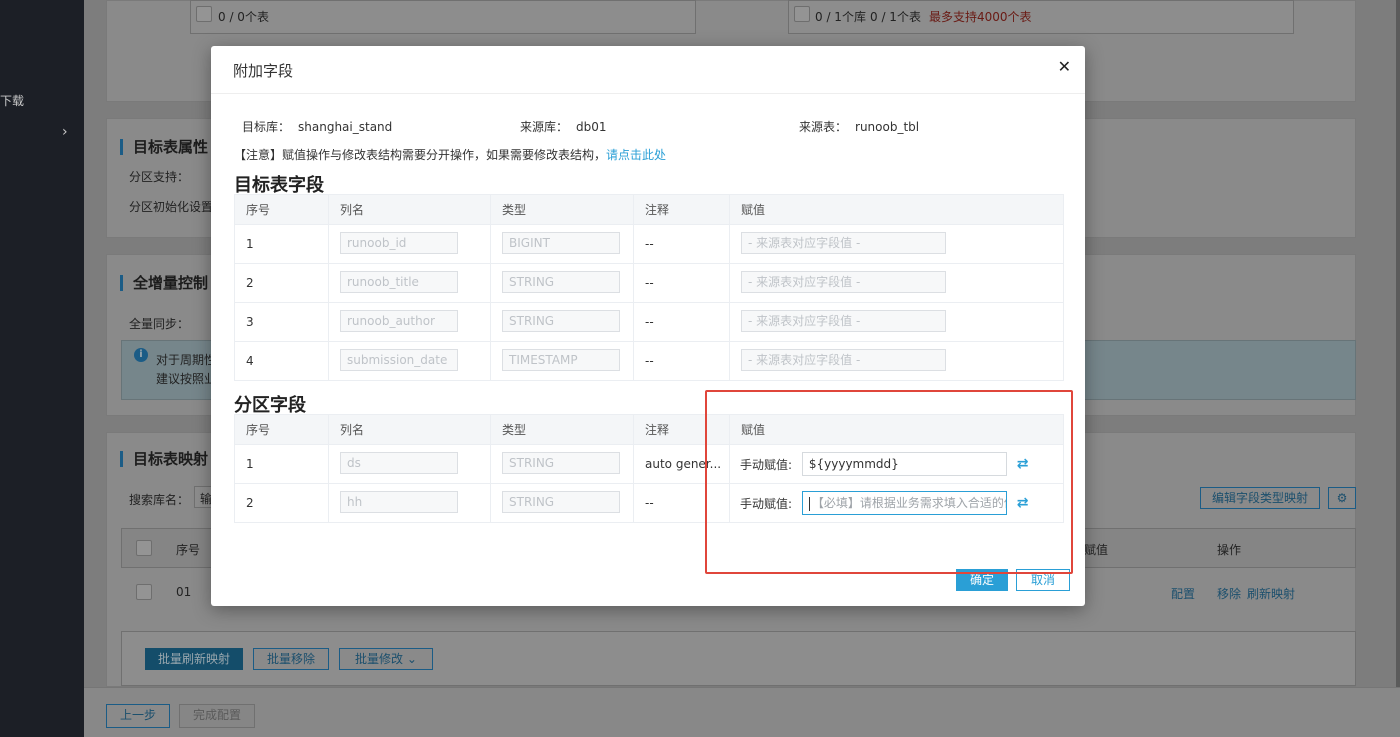  I want to click on column-type-input: TIMESTAMP, so click(561, 359).